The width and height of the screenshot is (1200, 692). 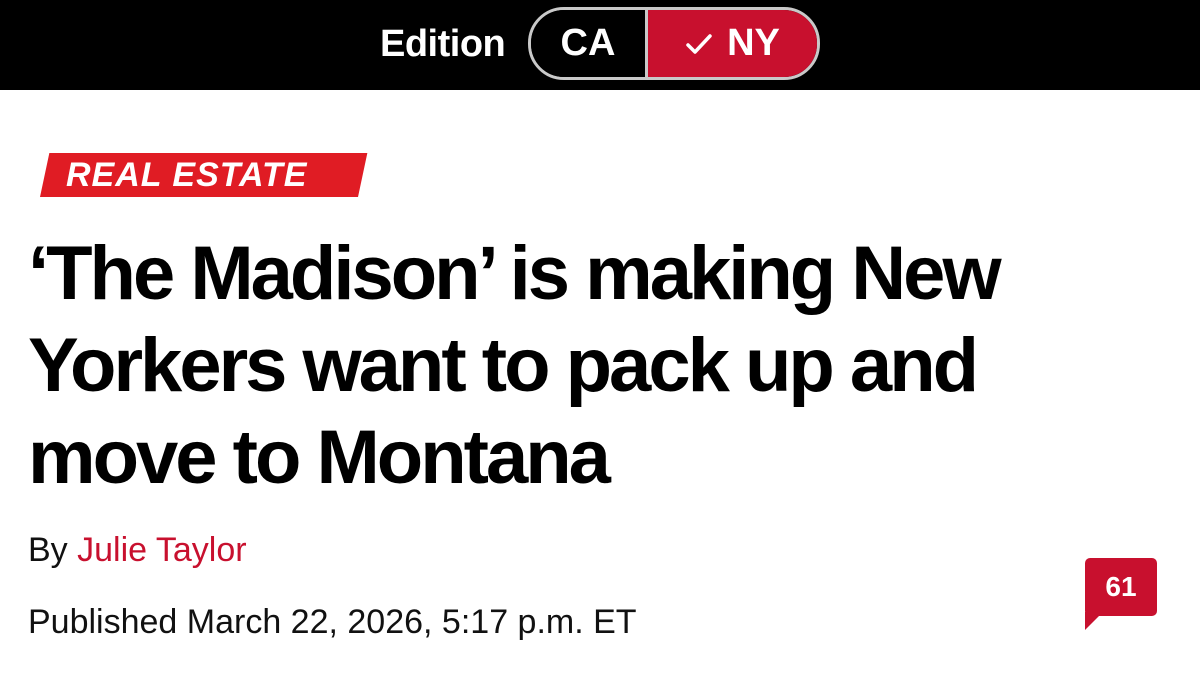 What do you see at coordinates (161, 550) in the screenshot?
I see `author-link: Julie Taylor` at bounding box center [161, 550].